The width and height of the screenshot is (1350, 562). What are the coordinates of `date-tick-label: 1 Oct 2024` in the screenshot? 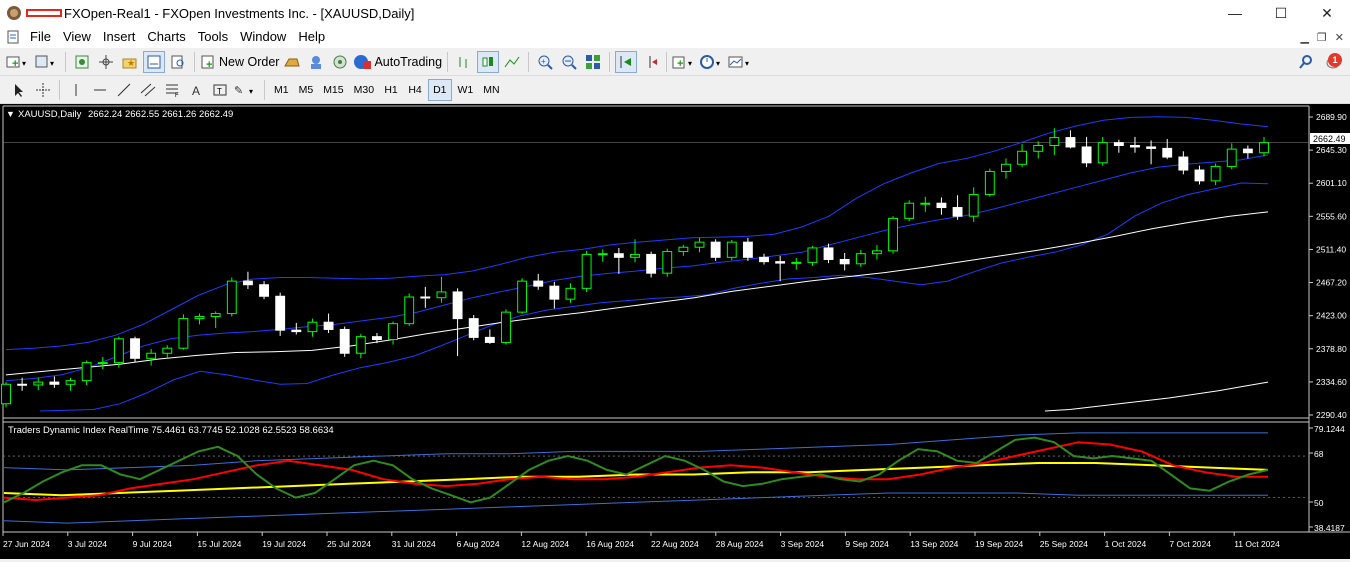 It's located at (1126, 544).